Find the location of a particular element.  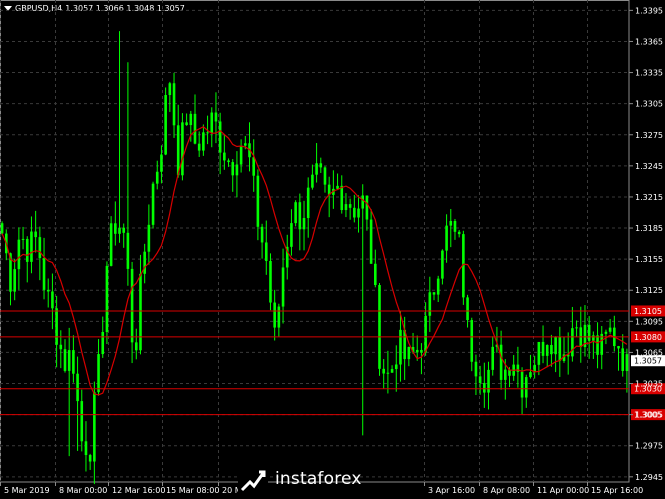

y-tick-label: 1.3305 is located at coordinates (649, 104).